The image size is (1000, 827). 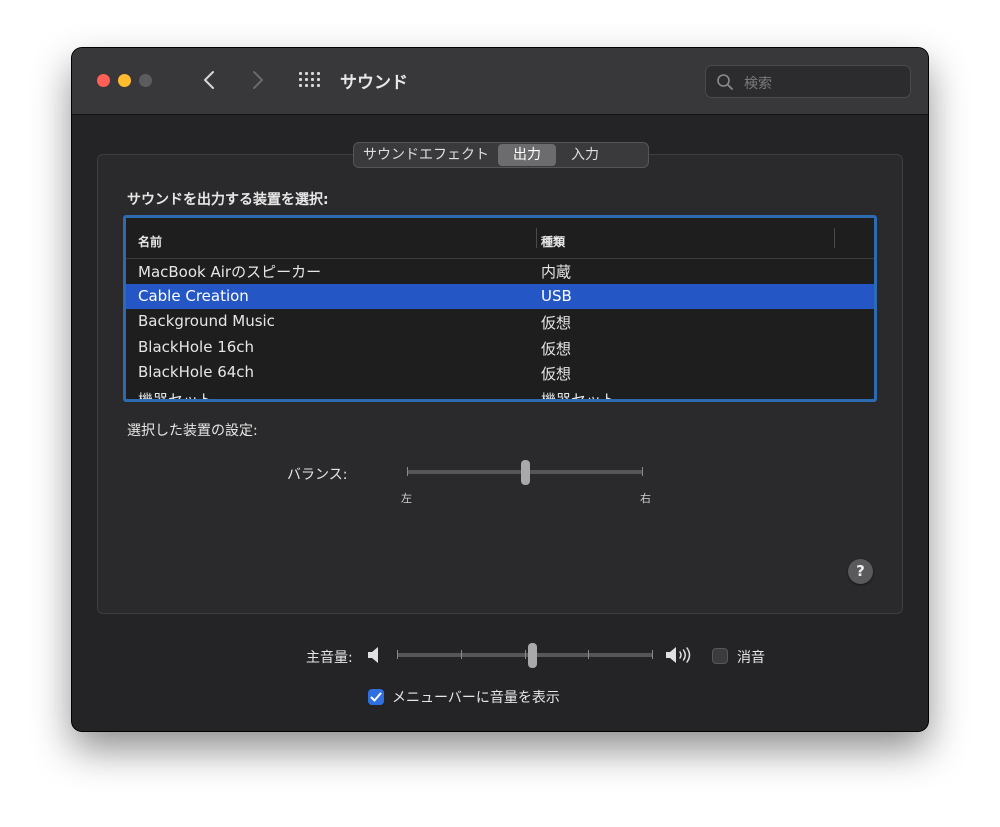 I want to click on device-settings-heading: 選択した装置の設定:, so click(x=192, y=431).